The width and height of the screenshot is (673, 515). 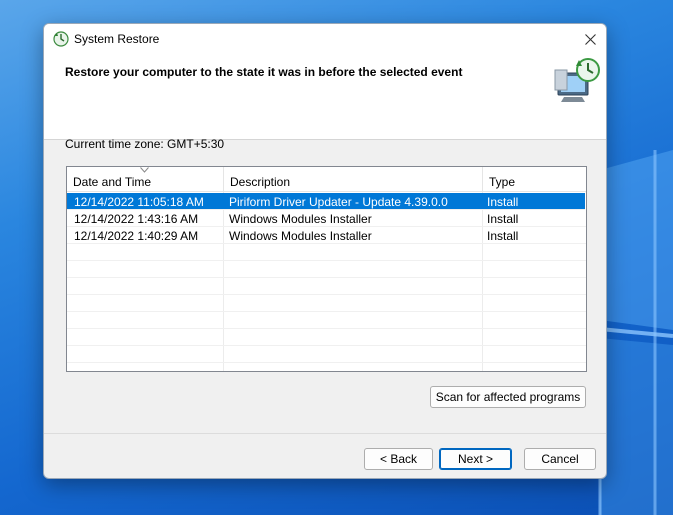 What do you see at coordinates (398, 459) in the screenshot?
I see `back-button: < Back` at bounding box center [398, 459].